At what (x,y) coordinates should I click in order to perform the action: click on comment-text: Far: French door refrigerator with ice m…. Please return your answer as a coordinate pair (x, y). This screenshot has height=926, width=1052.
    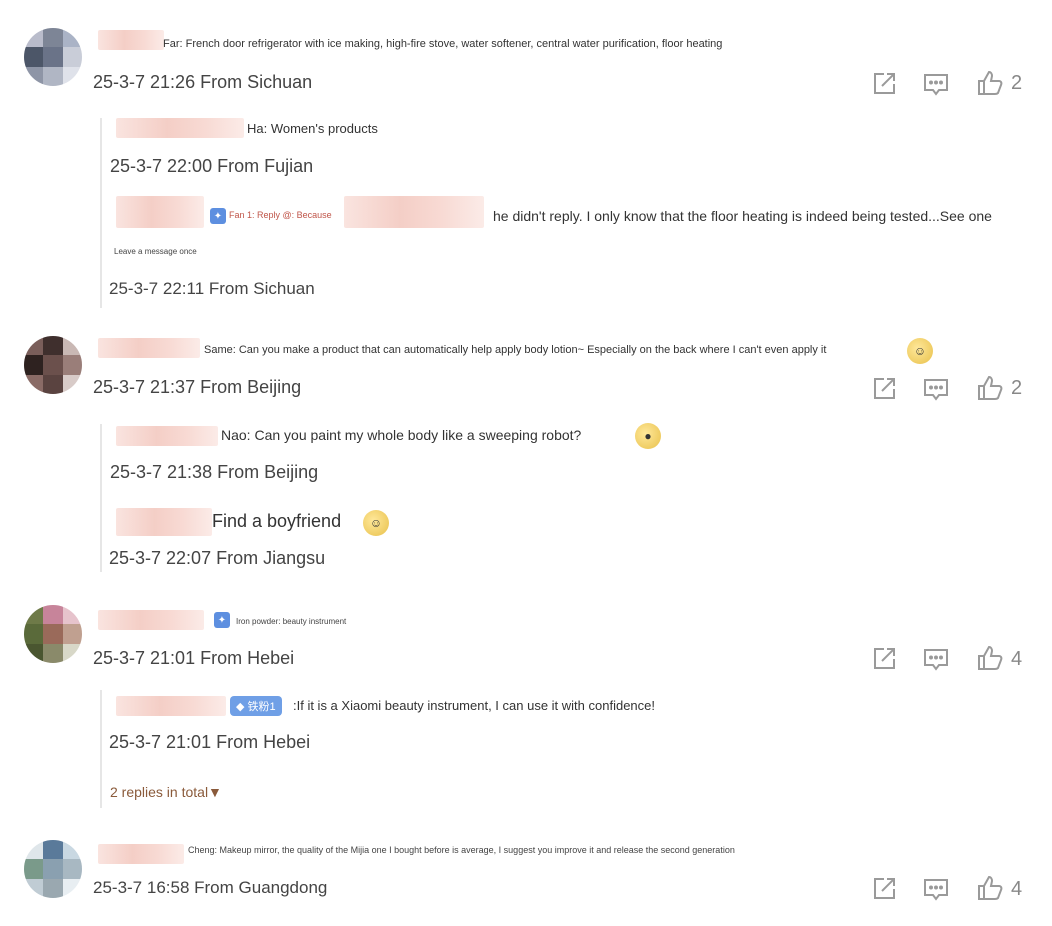
    Looking at the image, I should click on (443, 44).